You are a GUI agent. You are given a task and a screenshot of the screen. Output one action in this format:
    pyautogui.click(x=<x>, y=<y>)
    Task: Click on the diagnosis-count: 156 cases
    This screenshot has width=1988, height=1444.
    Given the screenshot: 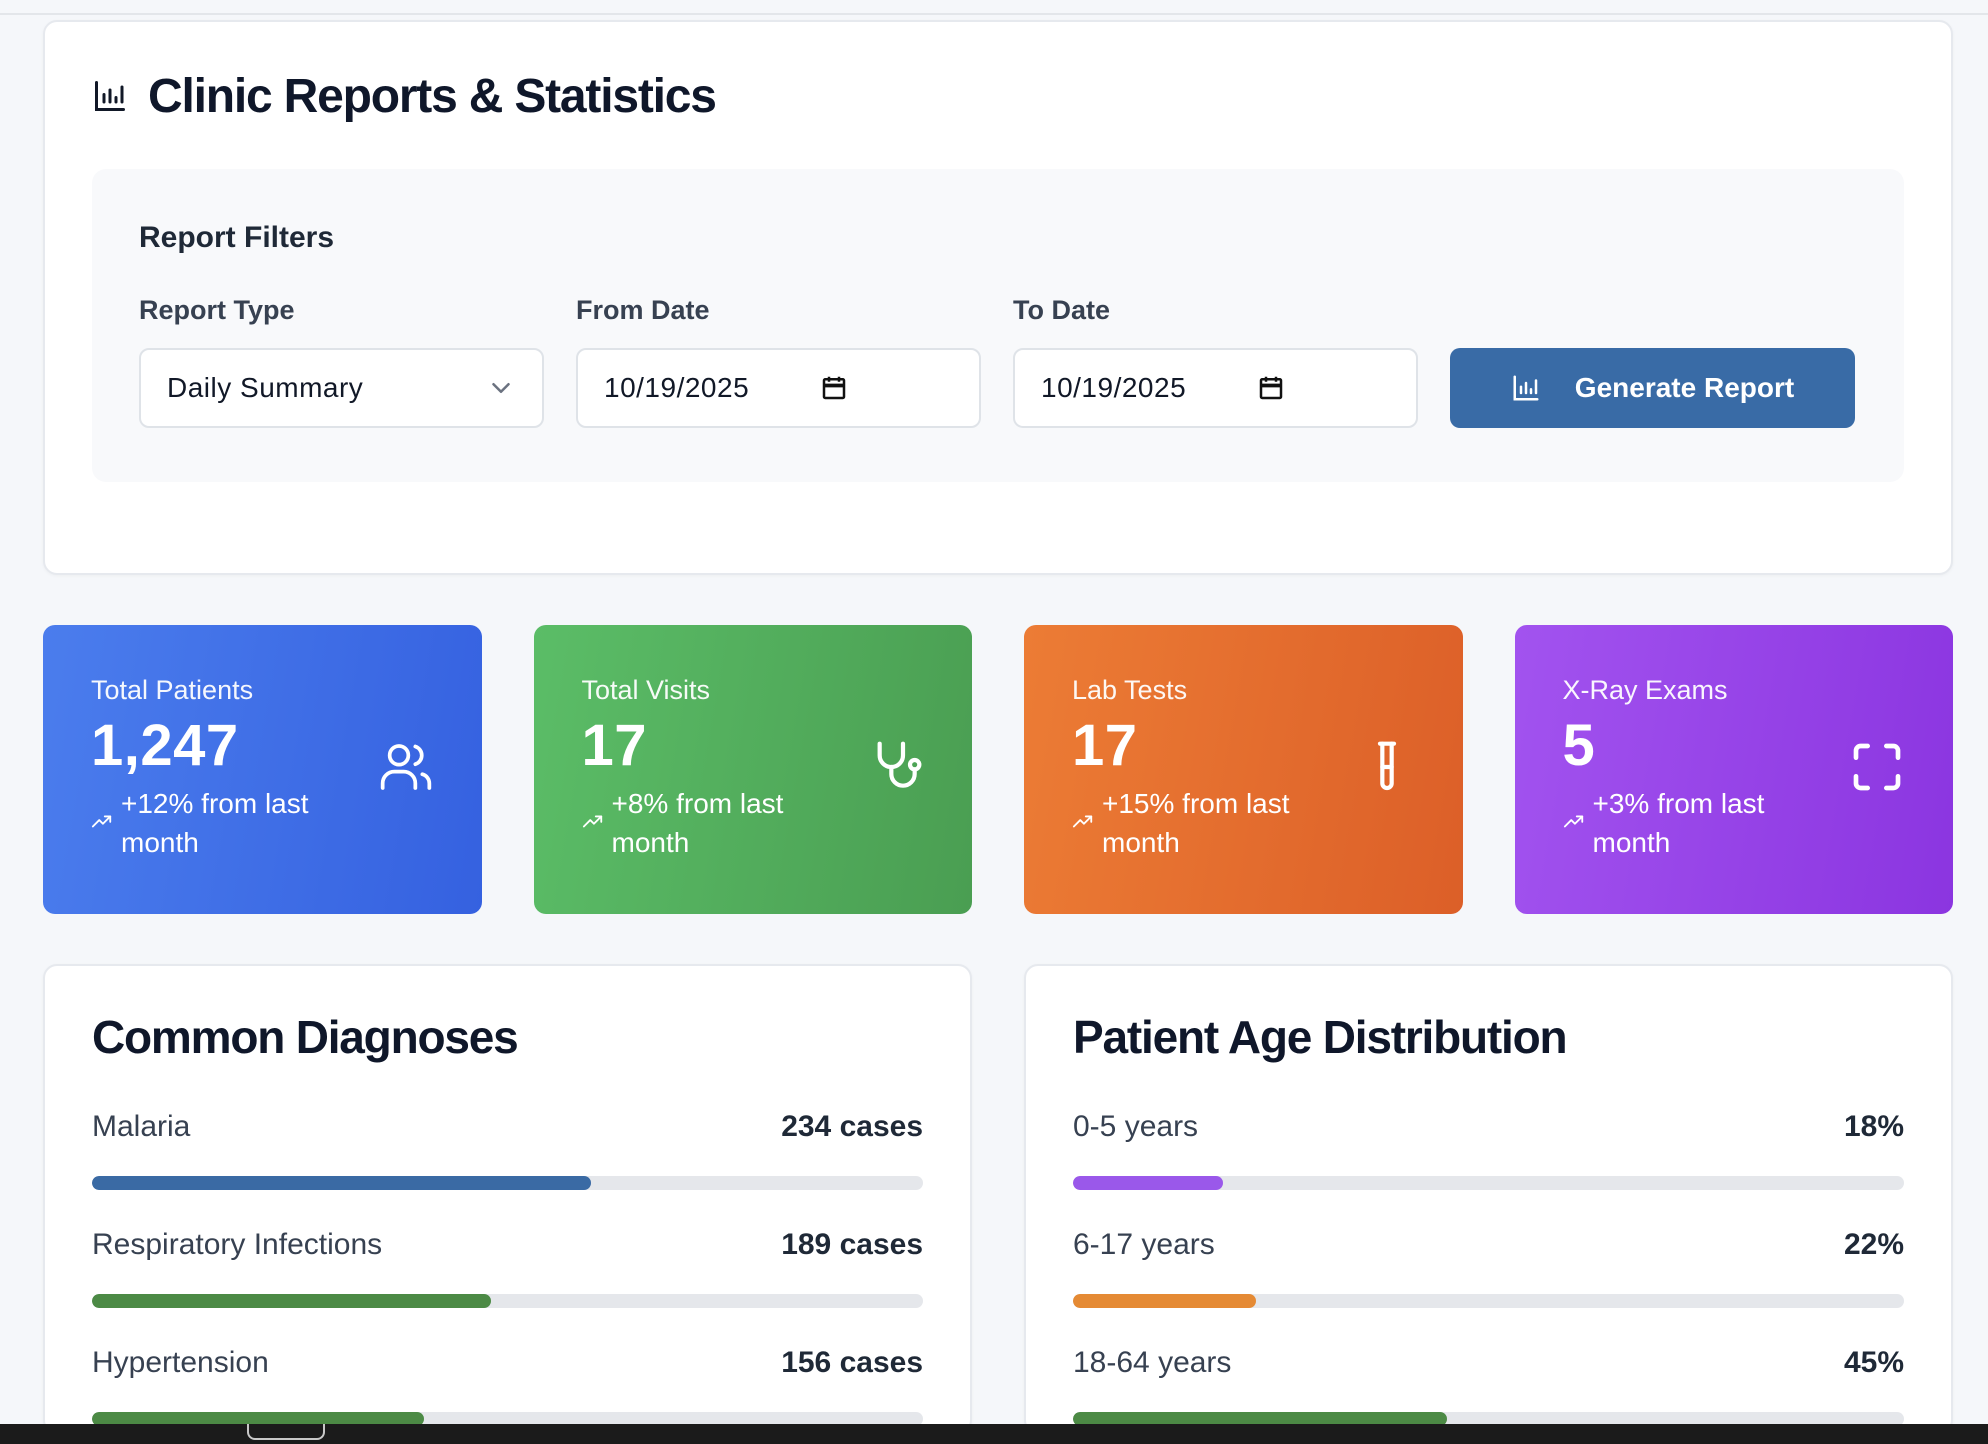 What is the action you would take?
    pyautogui.click(x=852, y=1362)
    